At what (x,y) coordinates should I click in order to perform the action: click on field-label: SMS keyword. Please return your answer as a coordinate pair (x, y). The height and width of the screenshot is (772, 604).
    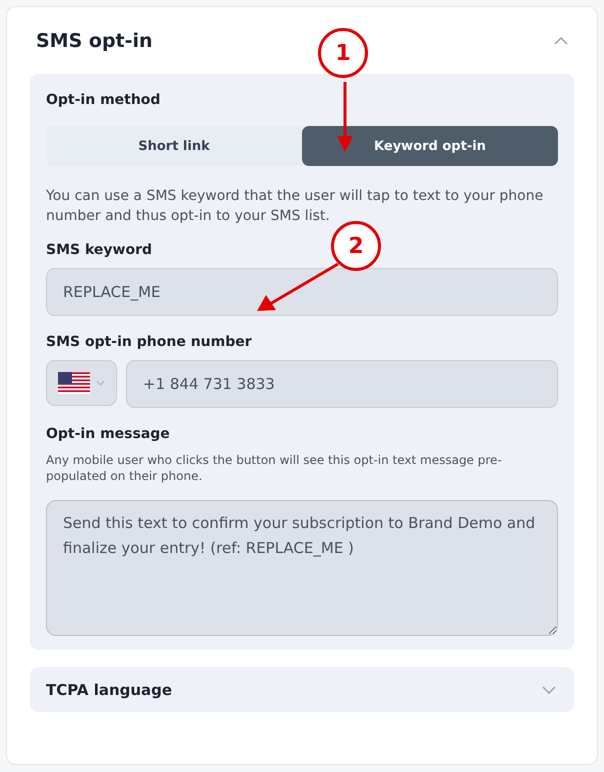
    Looking at the image, I should click on (99, 250).